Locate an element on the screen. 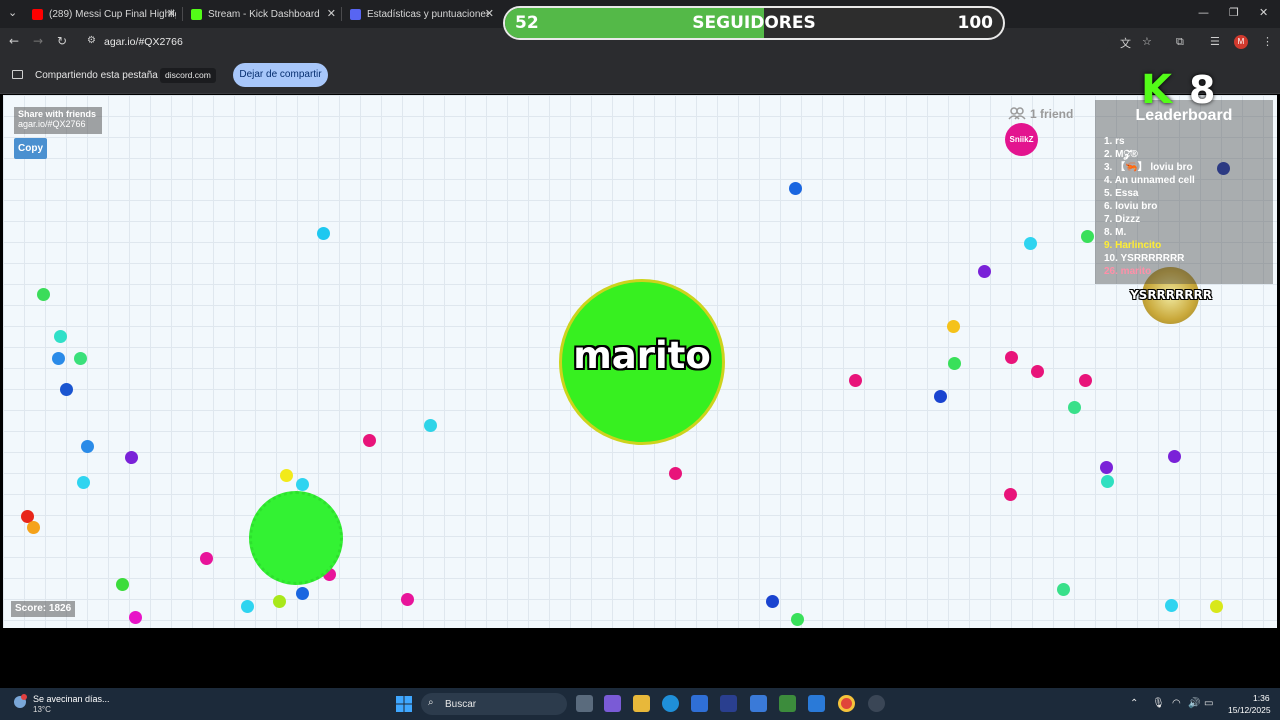 The height and width of the screenshot is (720, 1280). tab-divider is located at coordinates (341, 14).